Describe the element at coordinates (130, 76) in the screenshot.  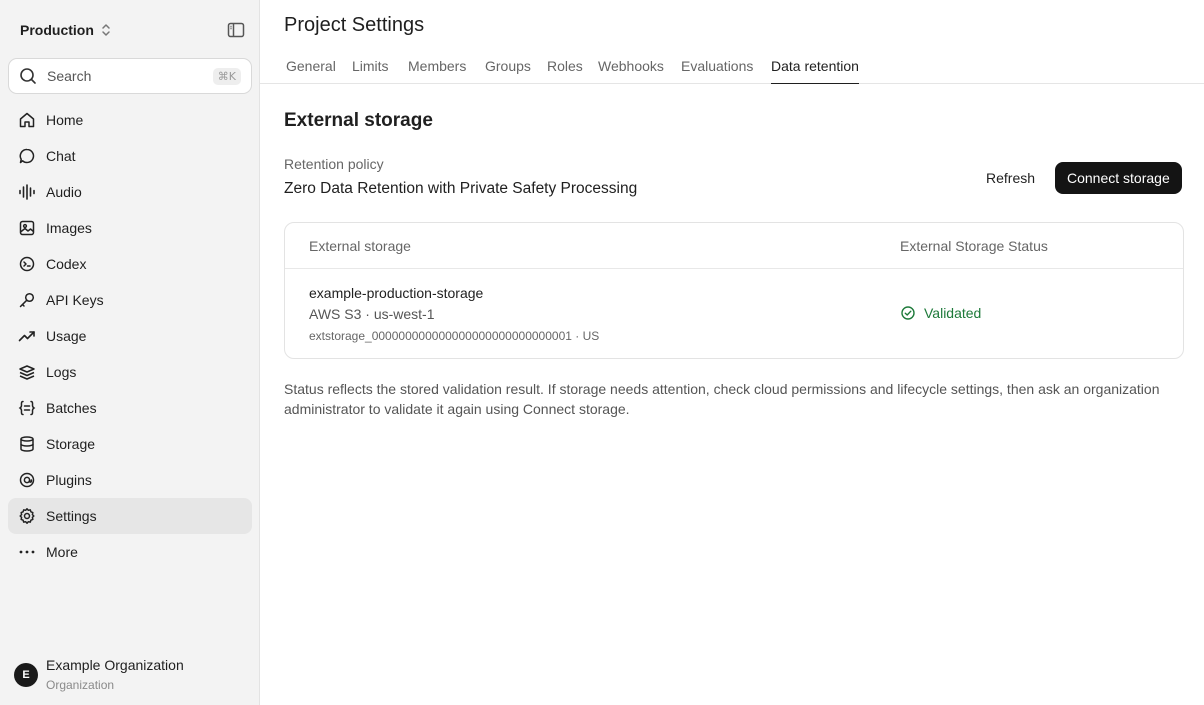
I see `search-input: Search ⌘K` at that location.